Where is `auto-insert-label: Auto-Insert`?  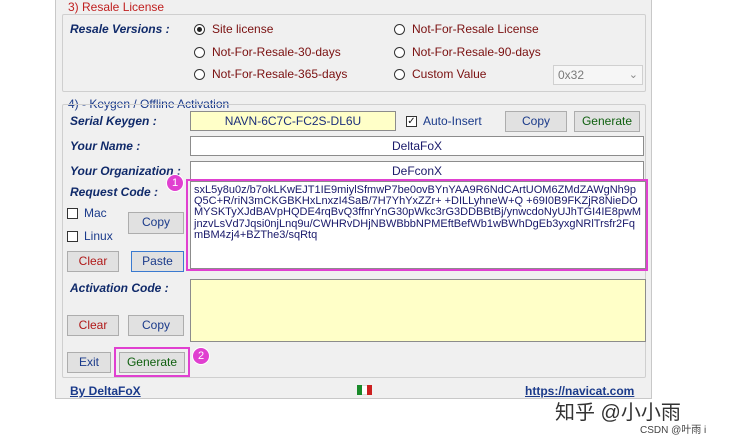
auto-insert-label: Auto-Insert is located at coordinates (452, 121).